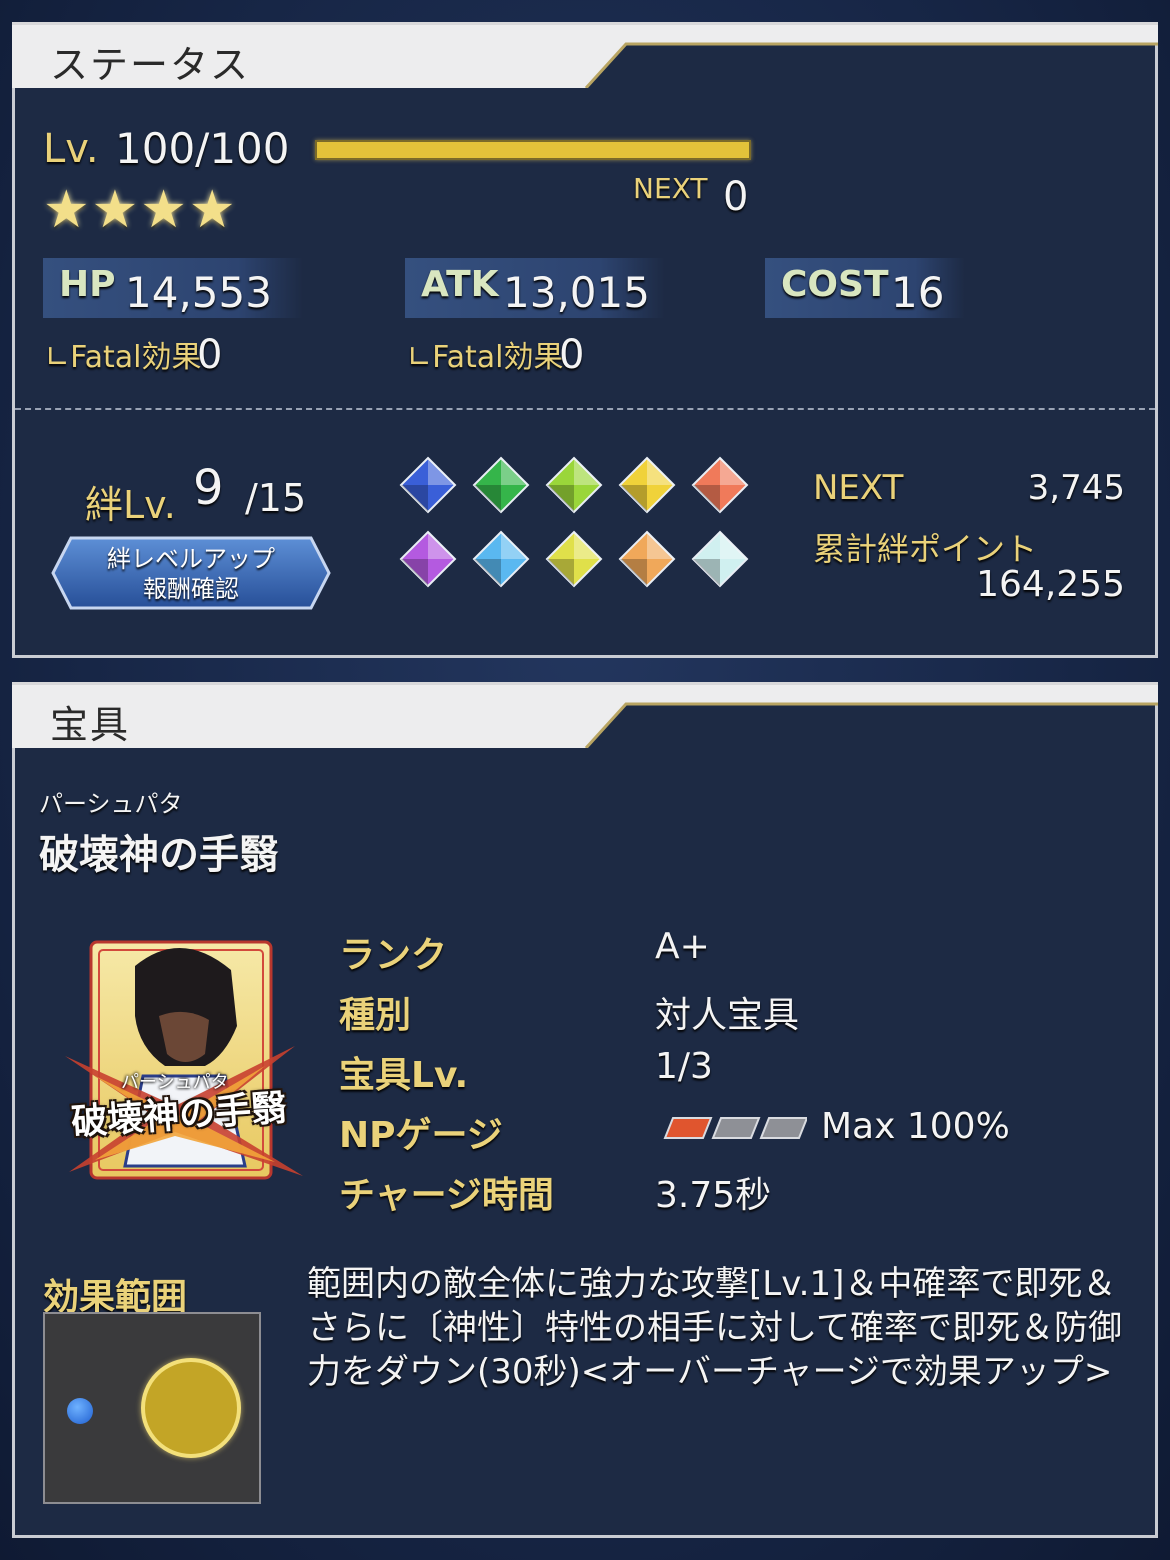 The image size is (1170, 1560). What do you see at coordinates (682, 946) in the screenshot?
I see `rank-value: A+` at bounding box center [682, 946].